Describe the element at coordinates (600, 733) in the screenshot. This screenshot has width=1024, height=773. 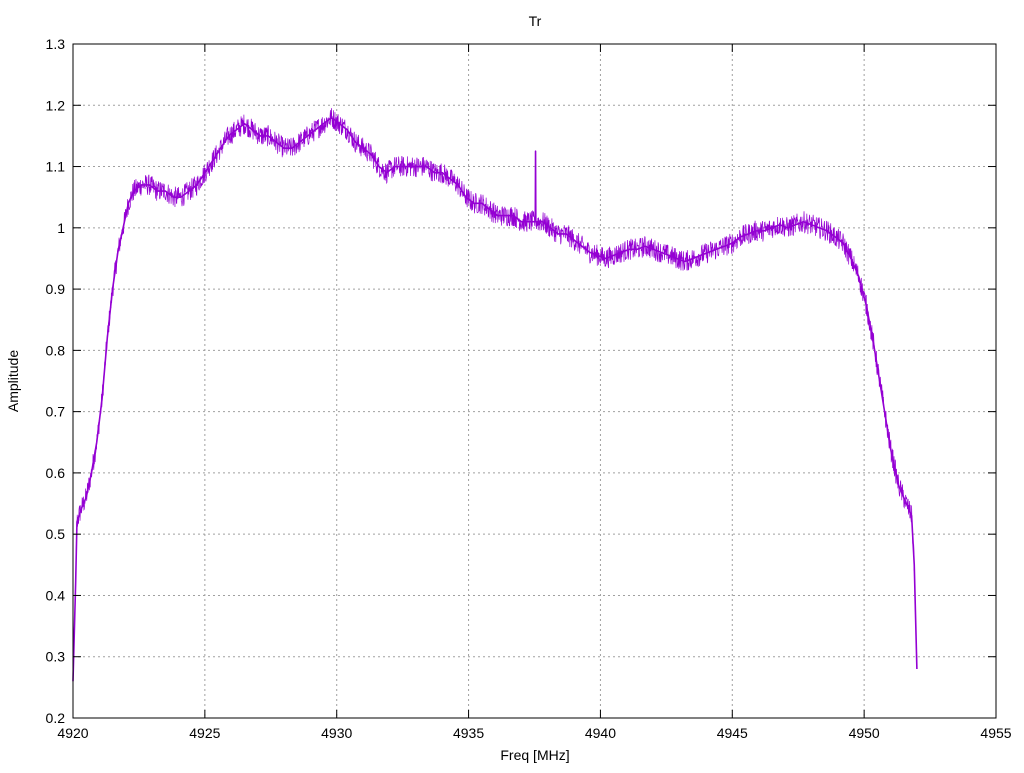
I see `x-tick-label: 4940` at that location.